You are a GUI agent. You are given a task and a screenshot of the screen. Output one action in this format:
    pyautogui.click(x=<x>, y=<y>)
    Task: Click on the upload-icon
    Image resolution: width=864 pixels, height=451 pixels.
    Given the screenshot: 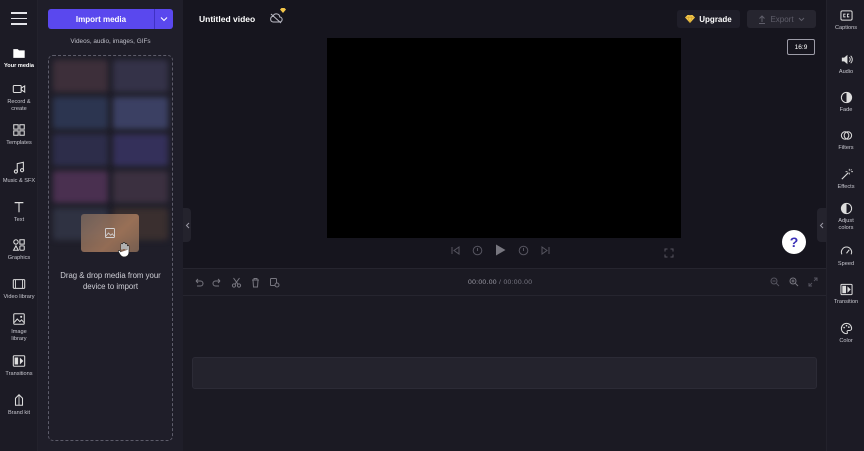 What is the action you would take?
    pyautogui.click(x=762, y=19)
    